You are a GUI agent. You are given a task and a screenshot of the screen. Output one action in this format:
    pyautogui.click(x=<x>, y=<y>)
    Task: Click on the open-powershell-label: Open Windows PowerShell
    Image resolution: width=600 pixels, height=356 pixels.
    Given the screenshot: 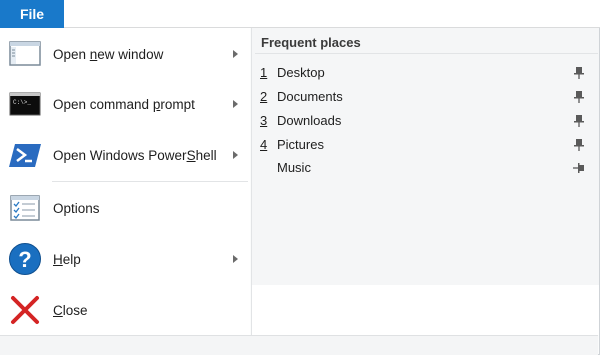 What is the action you would take?
    pyautogui.click(x=135, y=155)
    